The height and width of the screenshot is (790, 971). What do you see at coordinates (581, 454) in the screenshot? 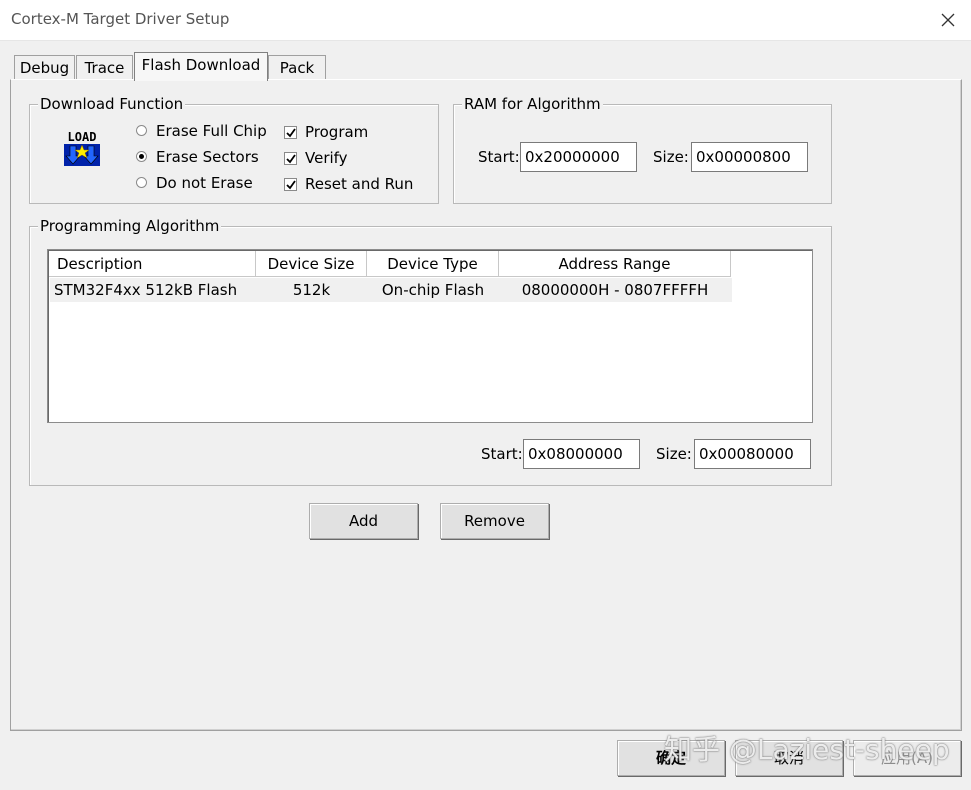
I see `prog-start-input: 0x08000000` at bounding box center [581, 454].